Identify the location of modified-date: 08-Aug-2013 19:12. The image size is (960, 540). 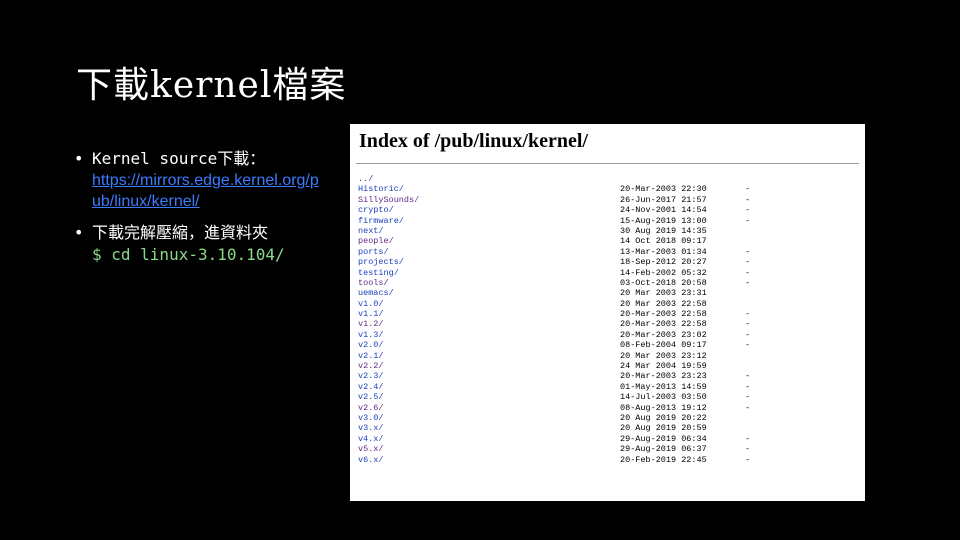
(663, 407).